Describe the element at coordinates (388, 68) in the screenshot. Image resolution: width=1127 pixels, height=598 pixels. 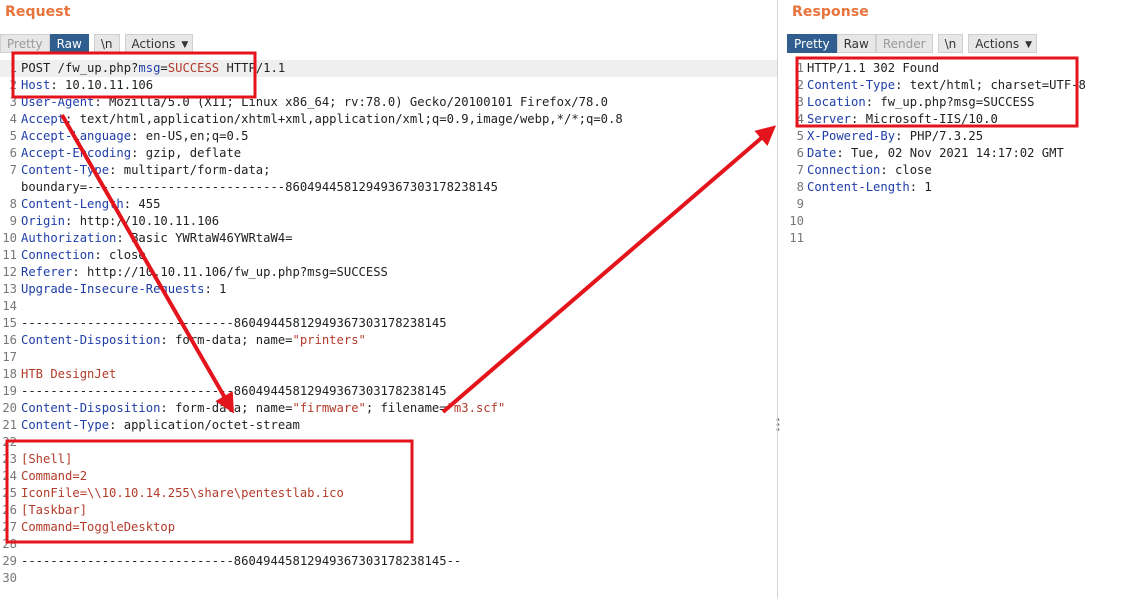
I see `request-line: 1 POST /fw_up.php?msg=SUCCESS HTTP/1.1` at that location.